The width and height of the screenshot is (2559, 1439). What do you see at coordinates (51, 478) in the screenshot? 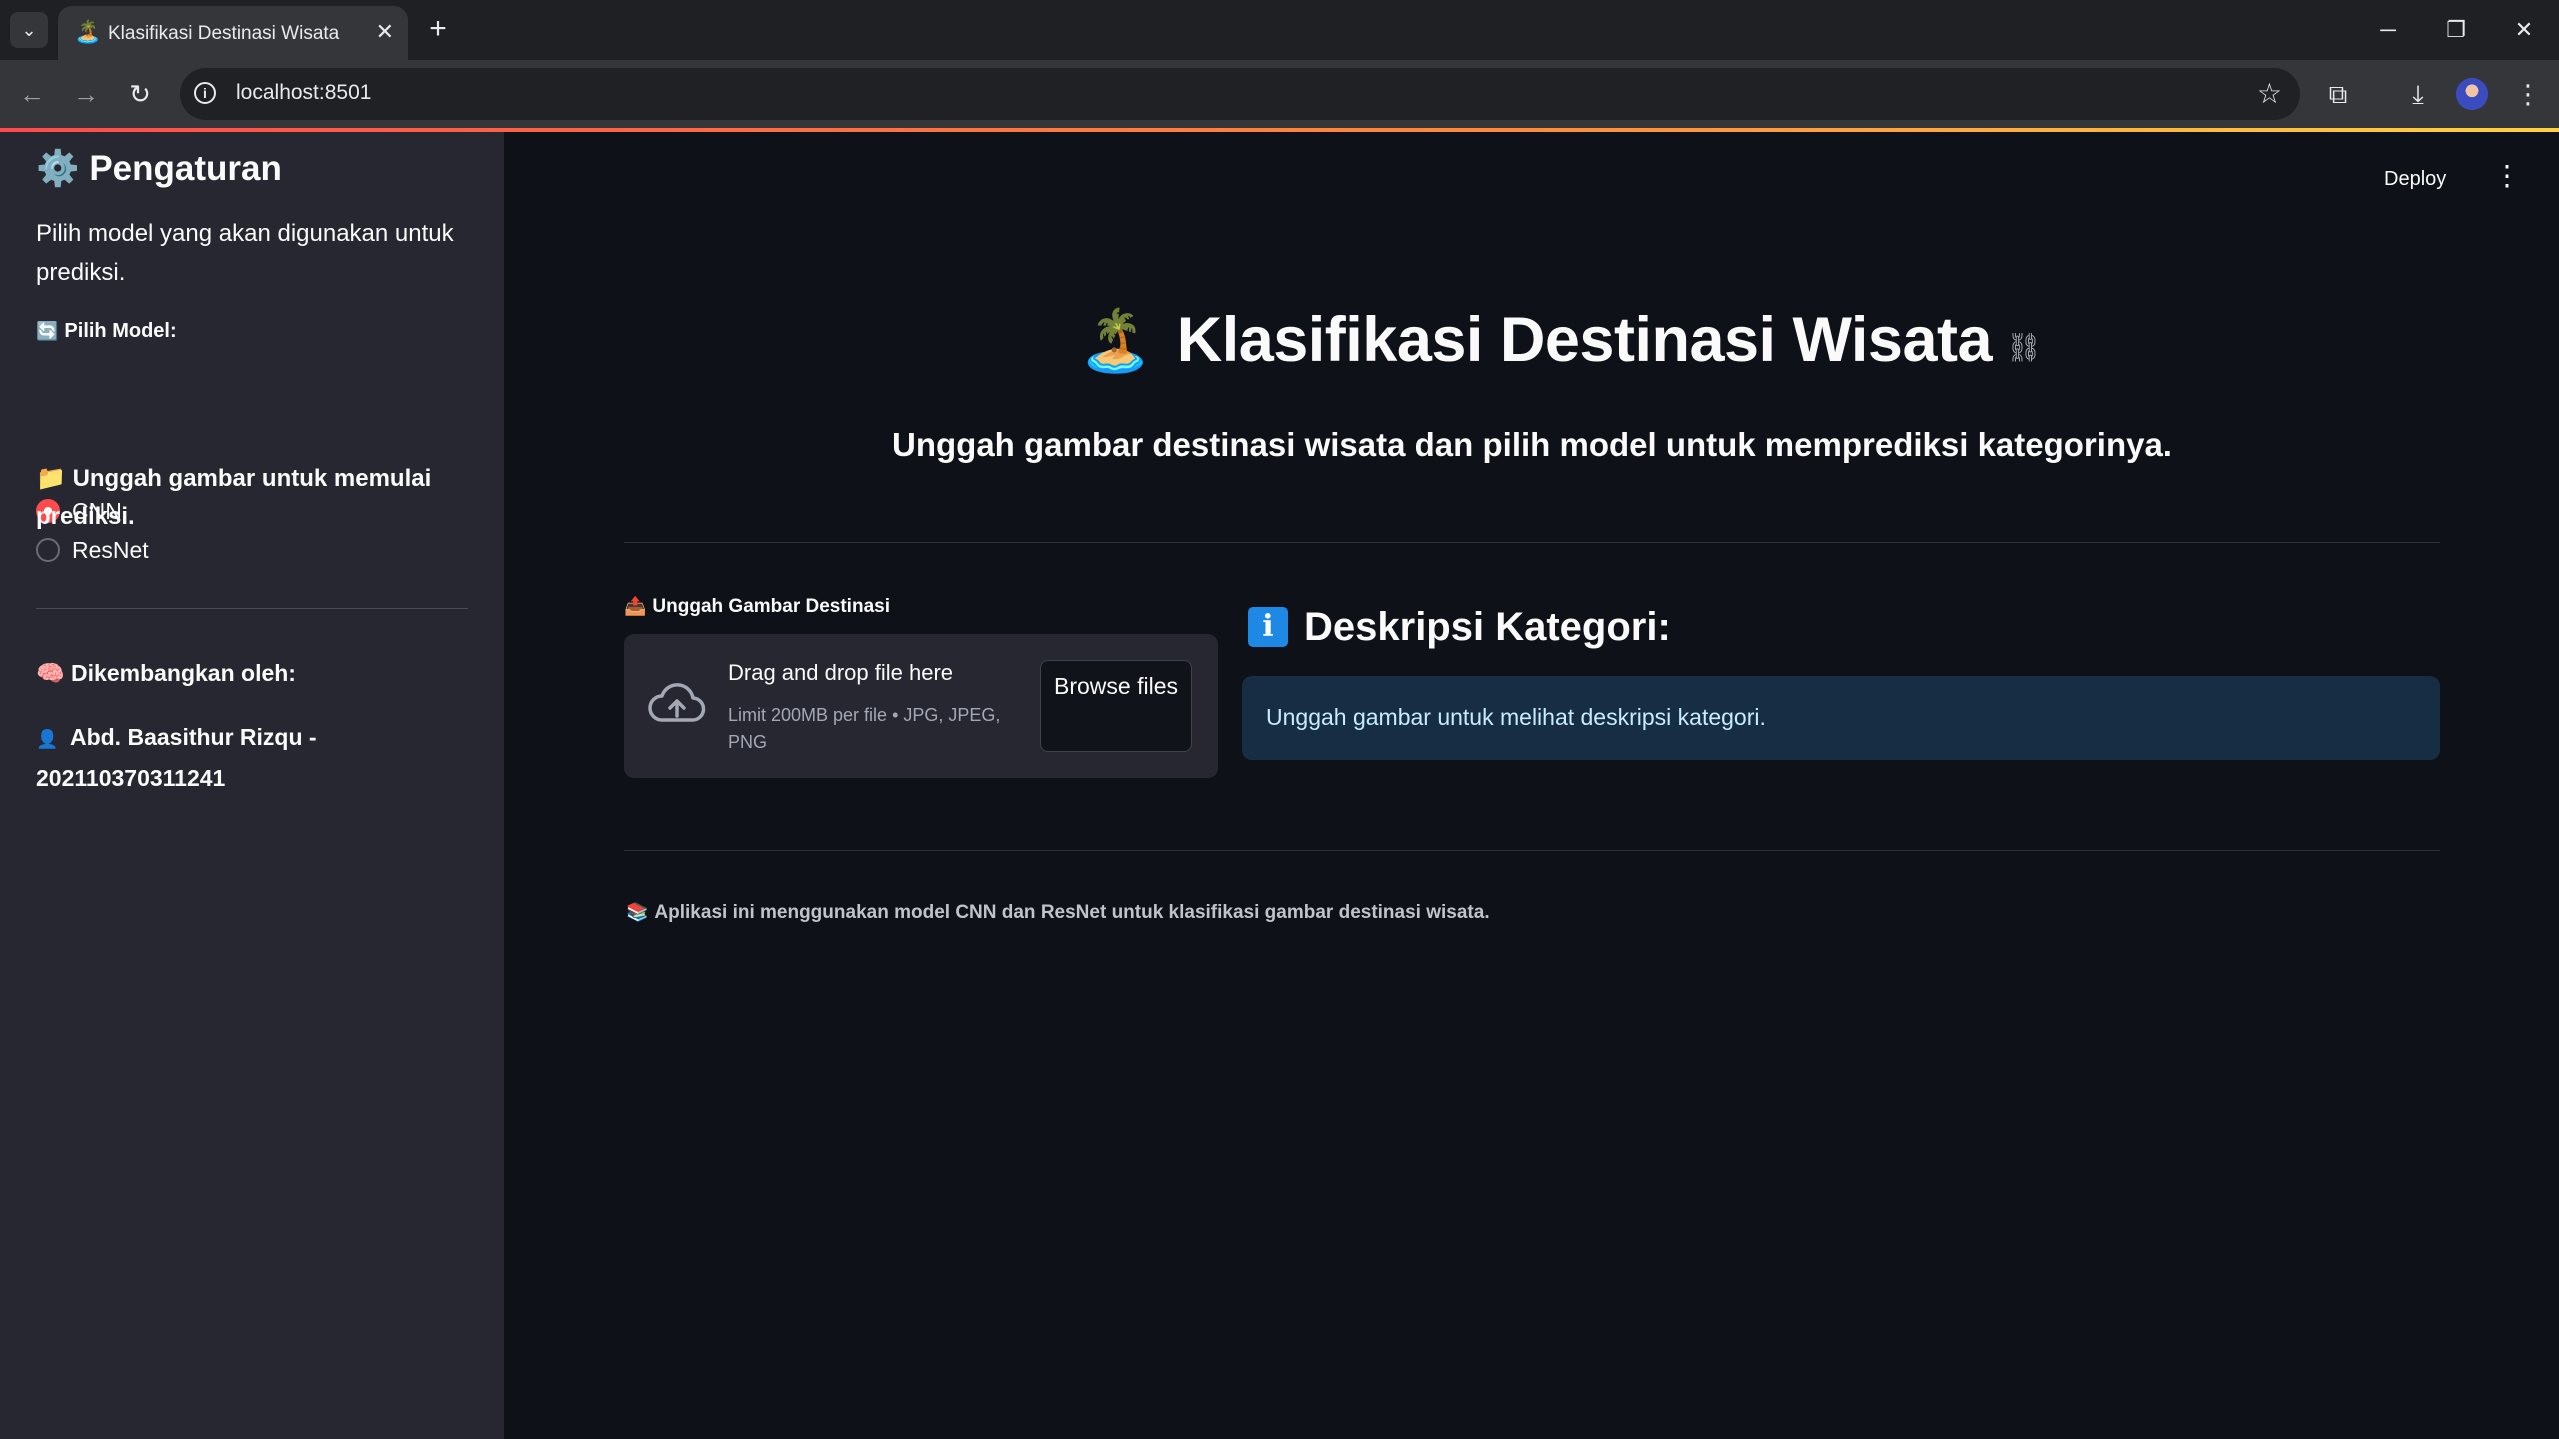
I see `folder-icon: 📁` at bounding box center [51, 478].